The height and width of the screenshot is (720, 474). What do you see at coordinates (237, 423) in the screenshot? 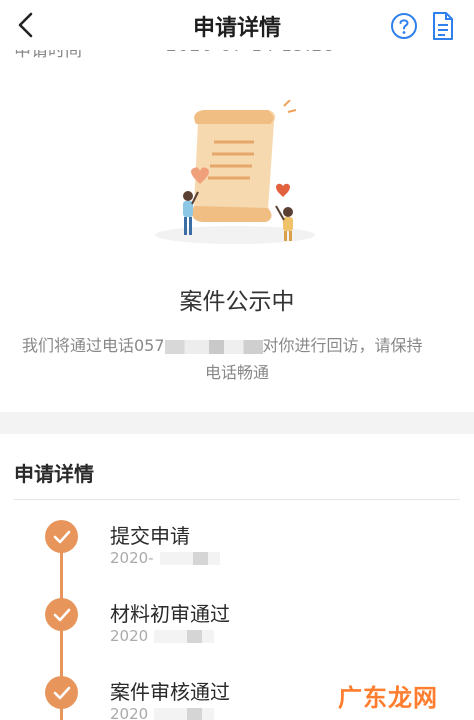
I see `section-separator` at bounding box center [237, 423].